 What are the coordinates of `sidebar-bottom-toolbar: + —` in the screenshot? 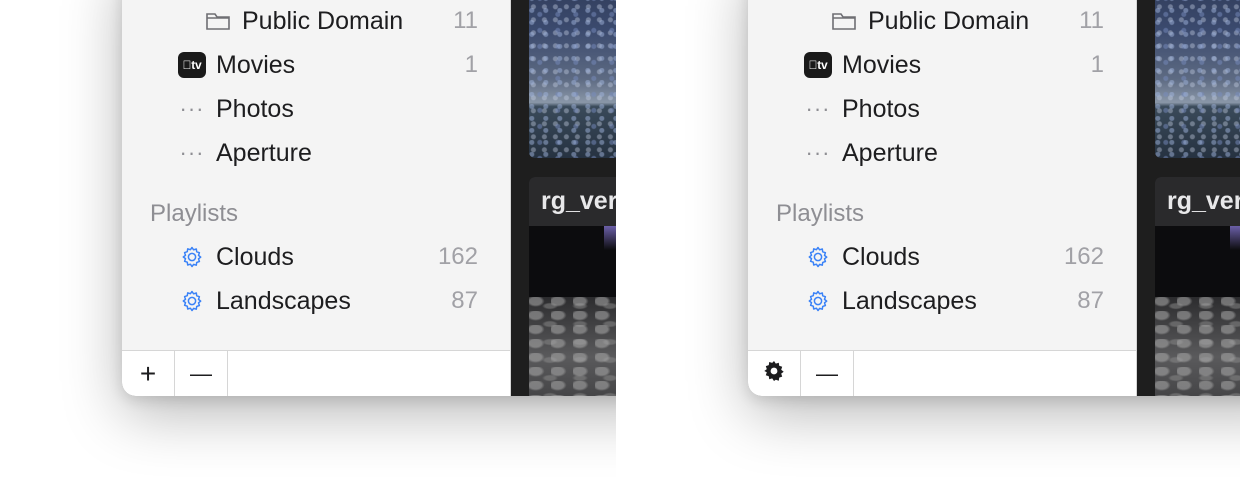 It's located at (316, 373).